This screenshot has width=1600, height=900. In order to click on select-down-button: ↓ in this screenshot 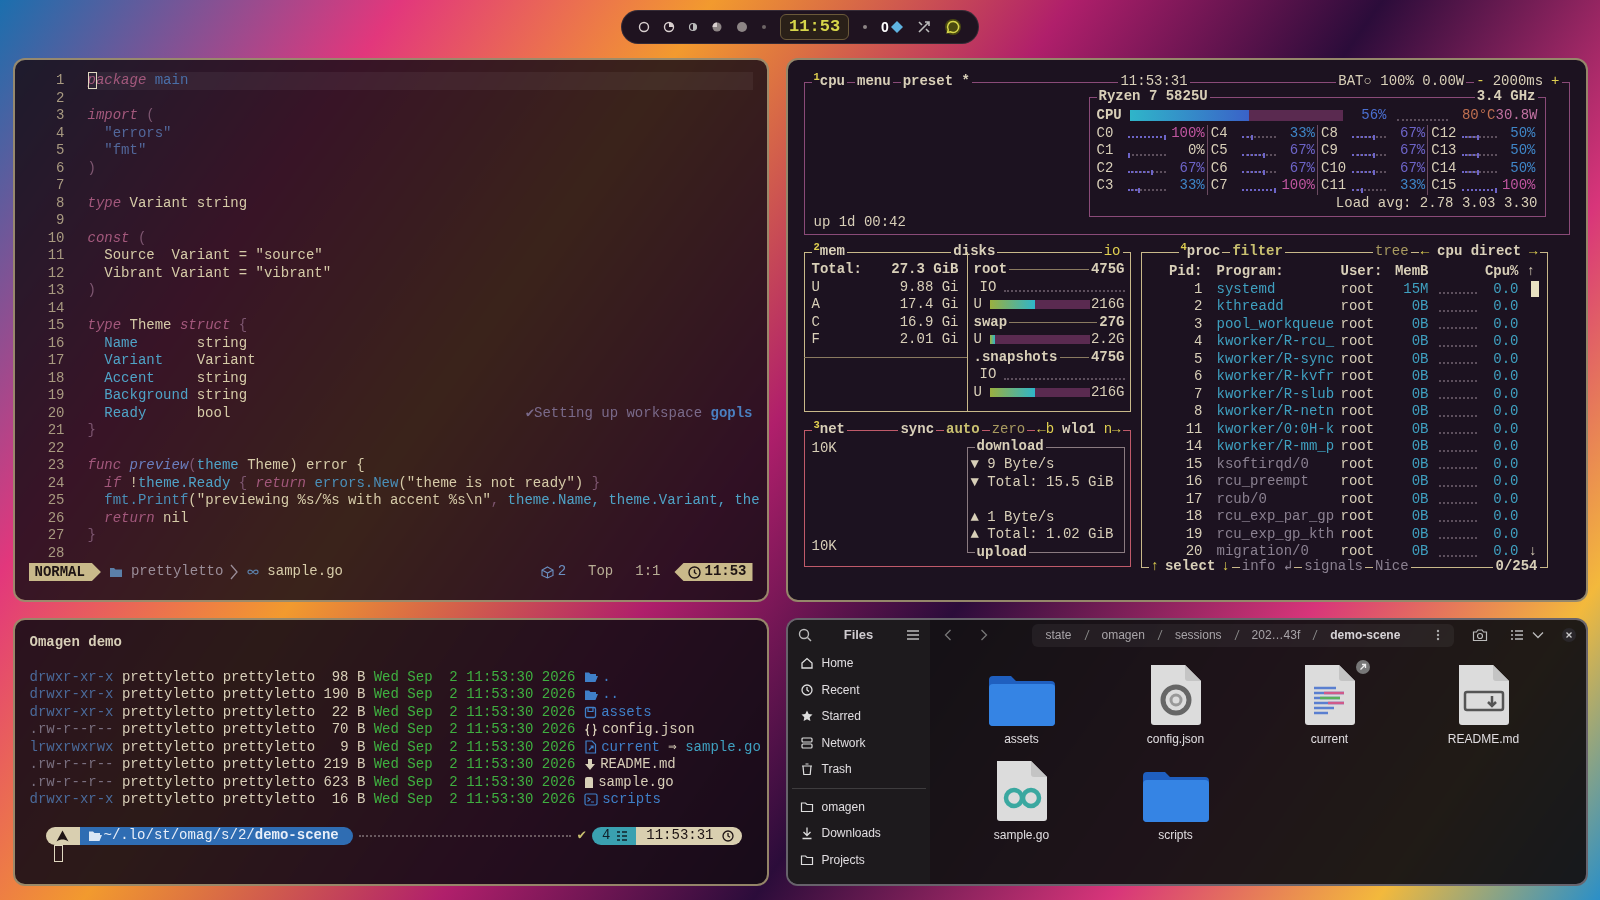, I will do `click(1225, 567)`.